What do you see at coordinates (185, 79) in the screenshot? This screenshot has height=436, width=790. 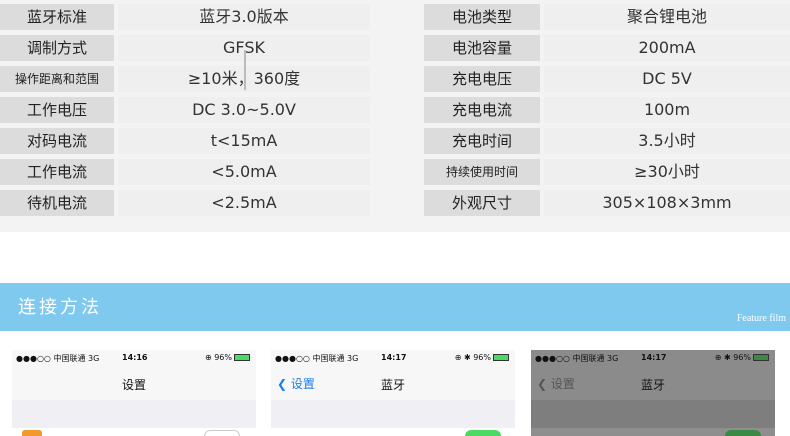 I see `spec-row: 操作距离和范围≥10米，360度` at bounding box center [185, 79].